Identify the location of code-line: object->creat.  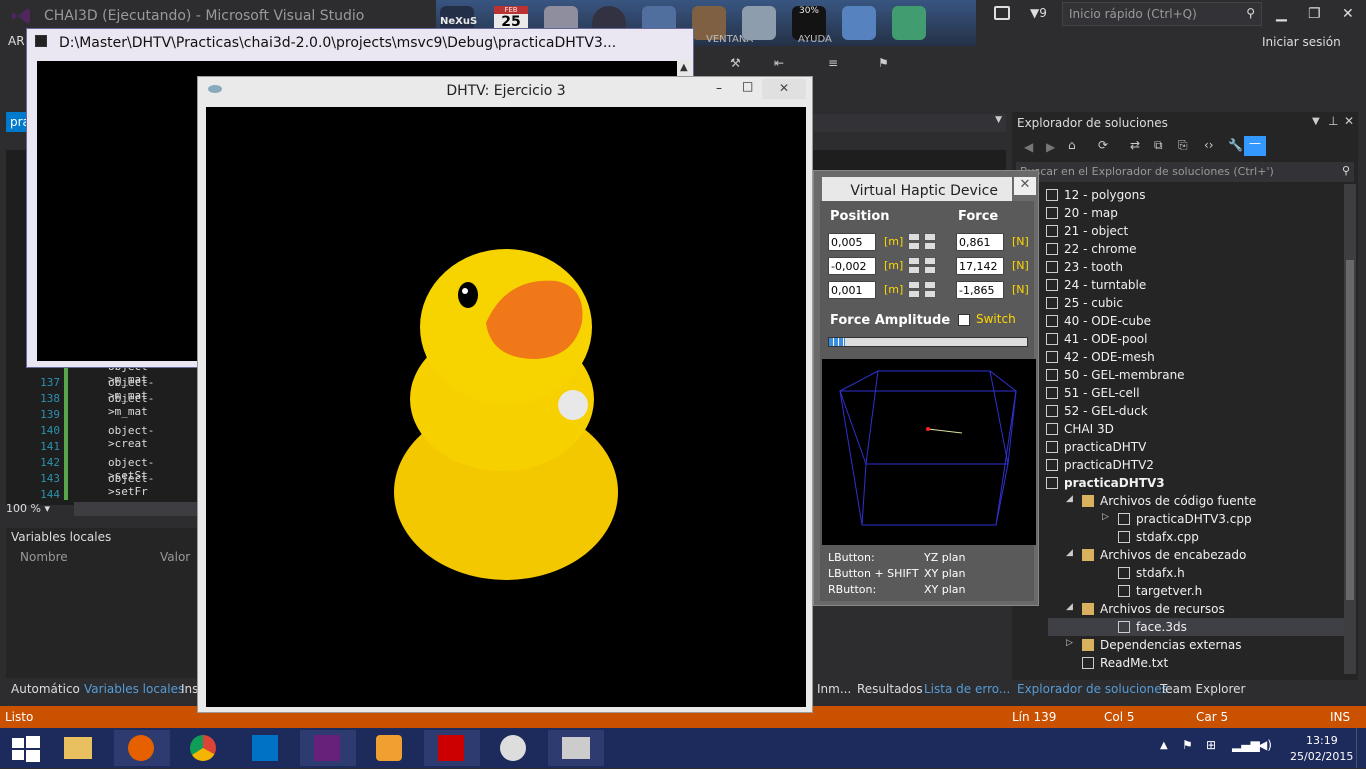
(131, 437).